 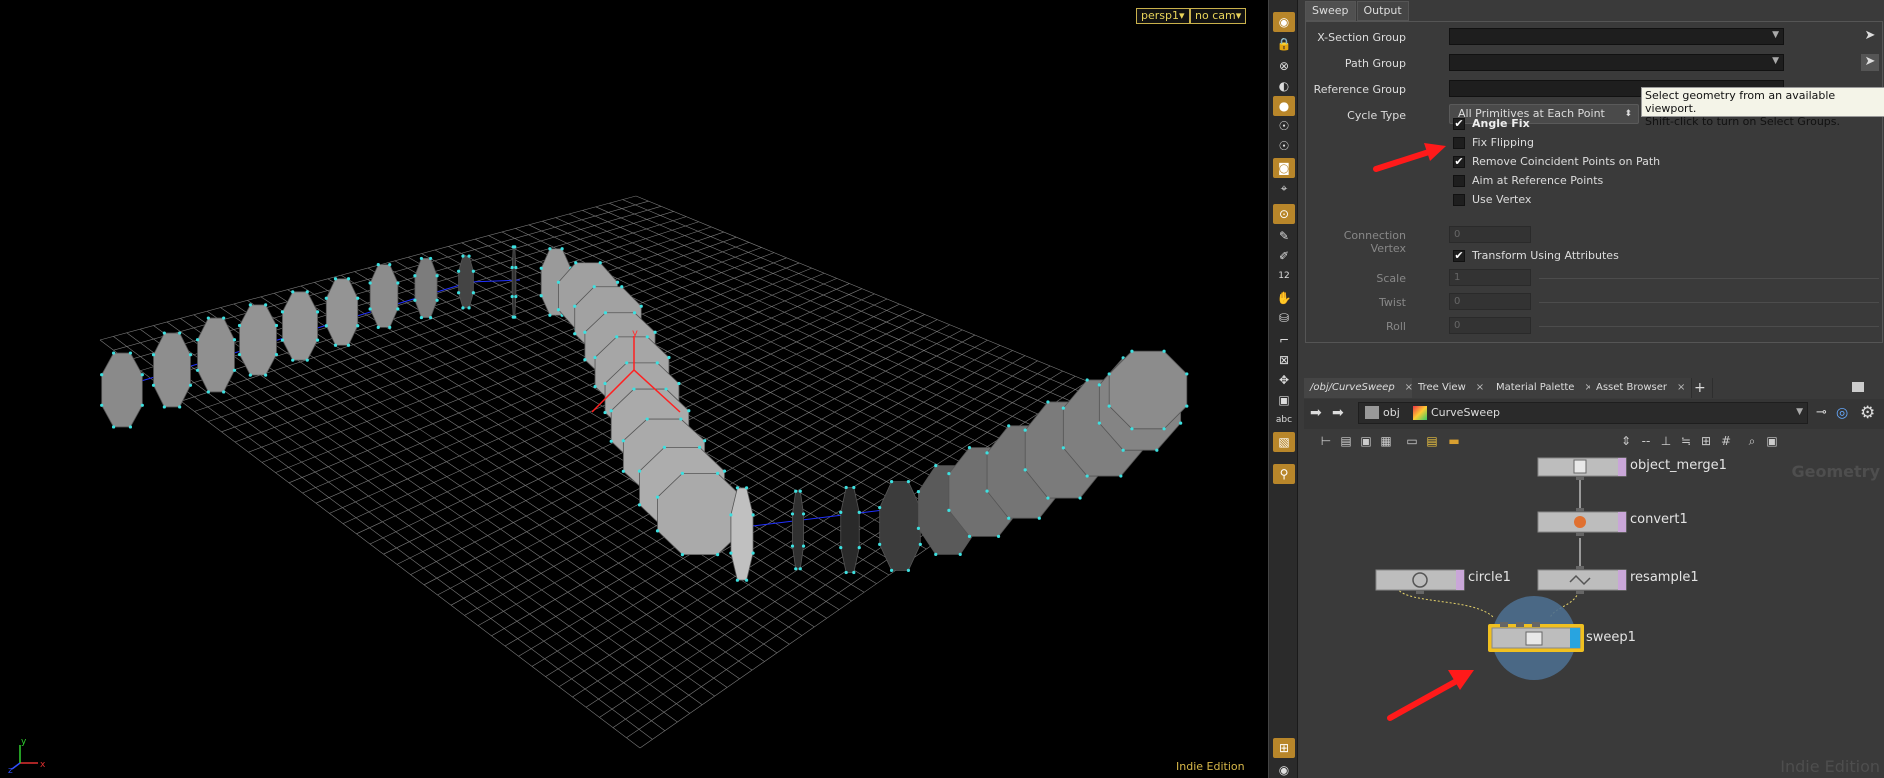 I want to click on bucket-icon: ⛁, so click(x=1284, y=318).